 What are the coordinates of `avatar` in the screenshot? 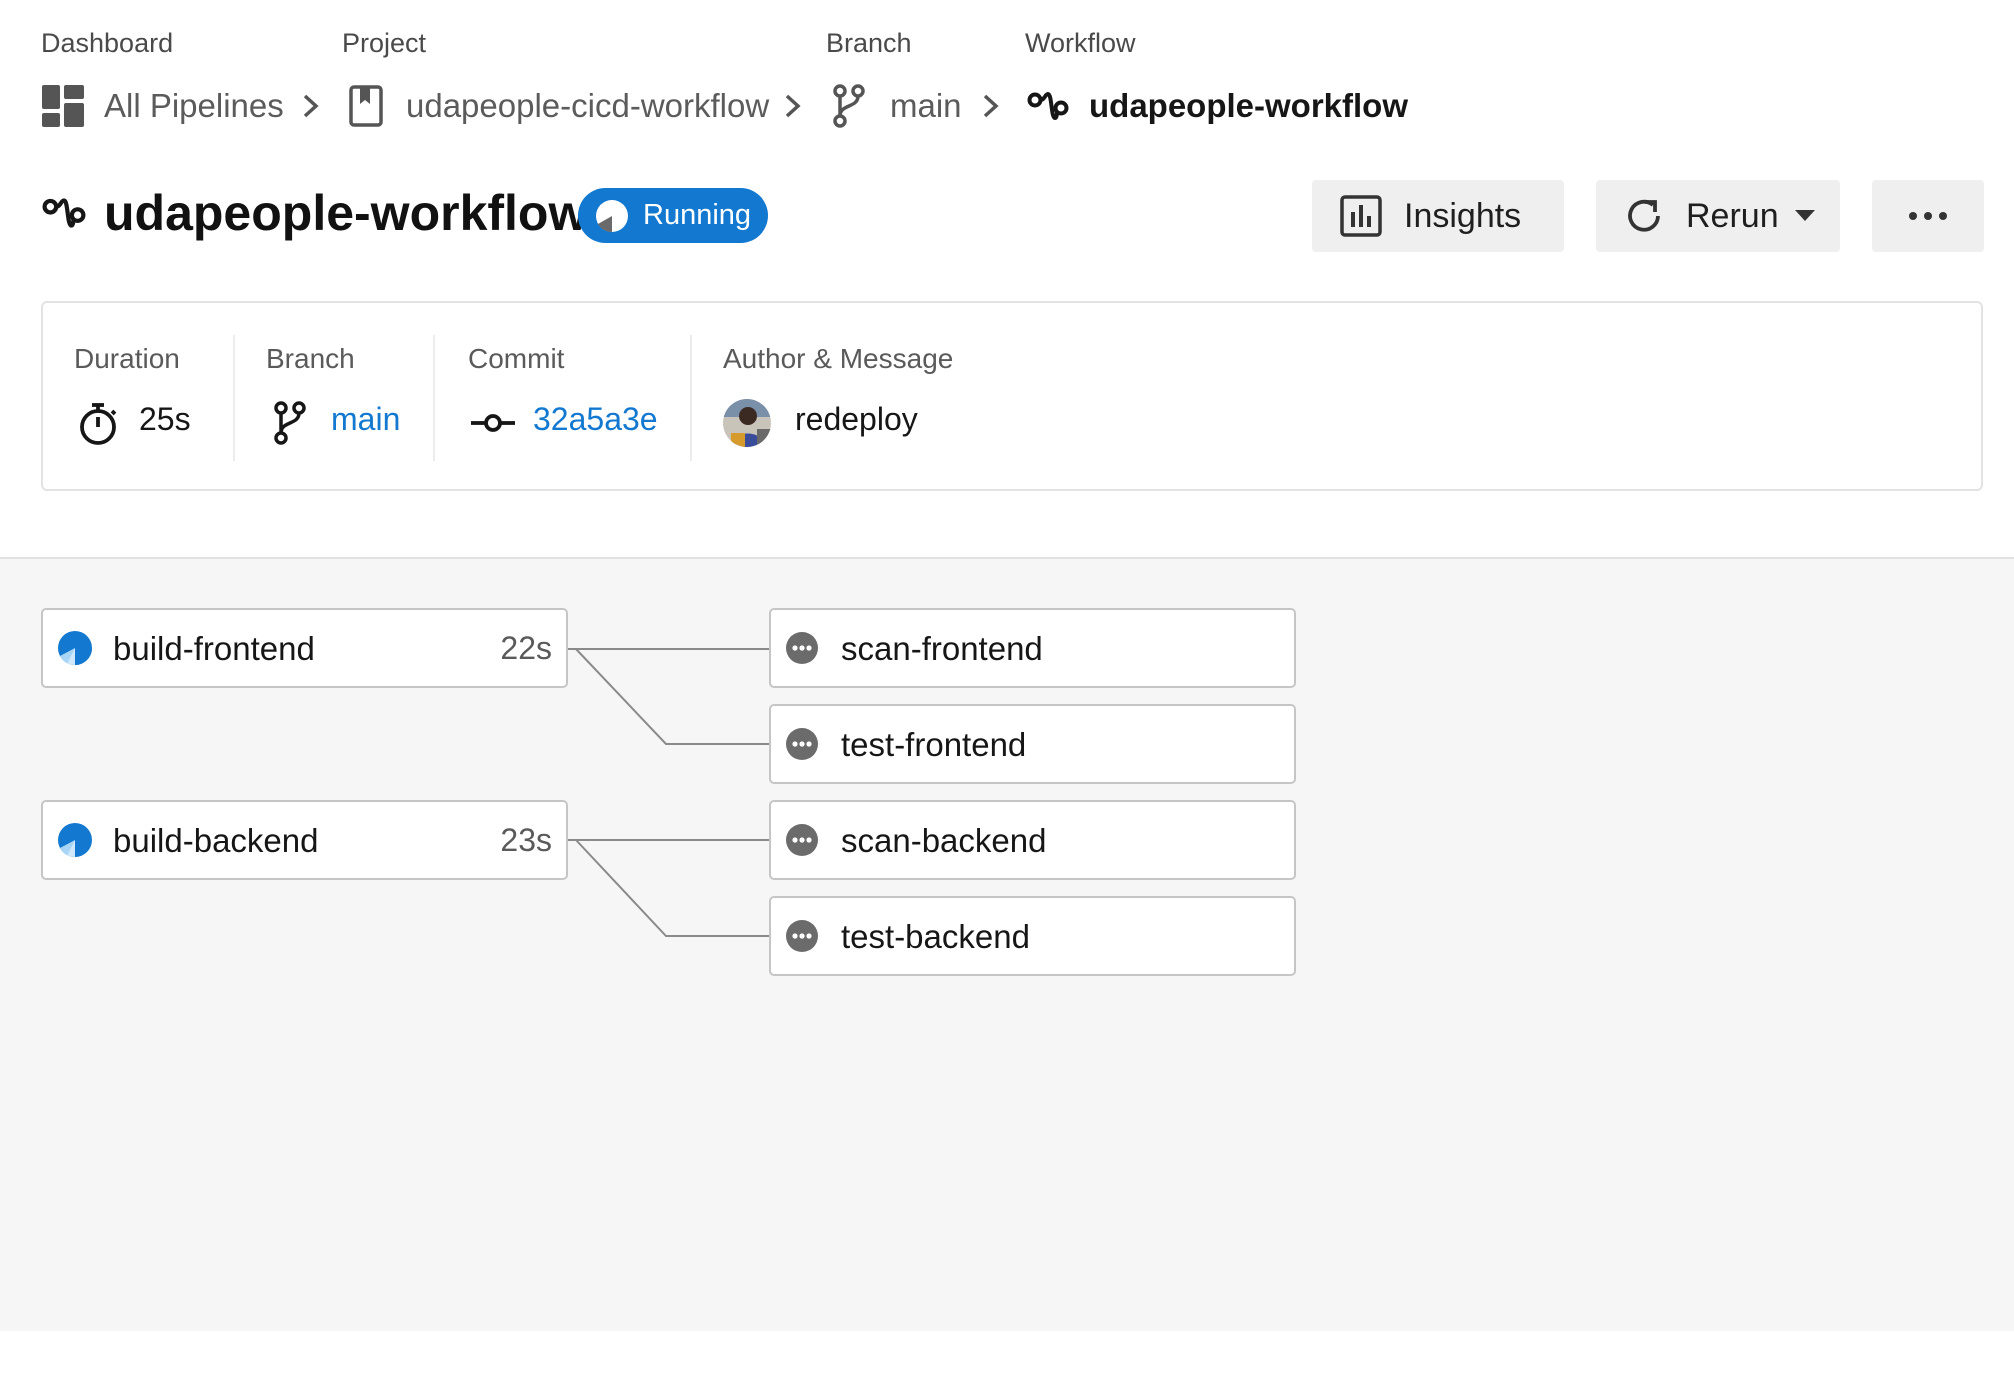 It's located at (747, 423).